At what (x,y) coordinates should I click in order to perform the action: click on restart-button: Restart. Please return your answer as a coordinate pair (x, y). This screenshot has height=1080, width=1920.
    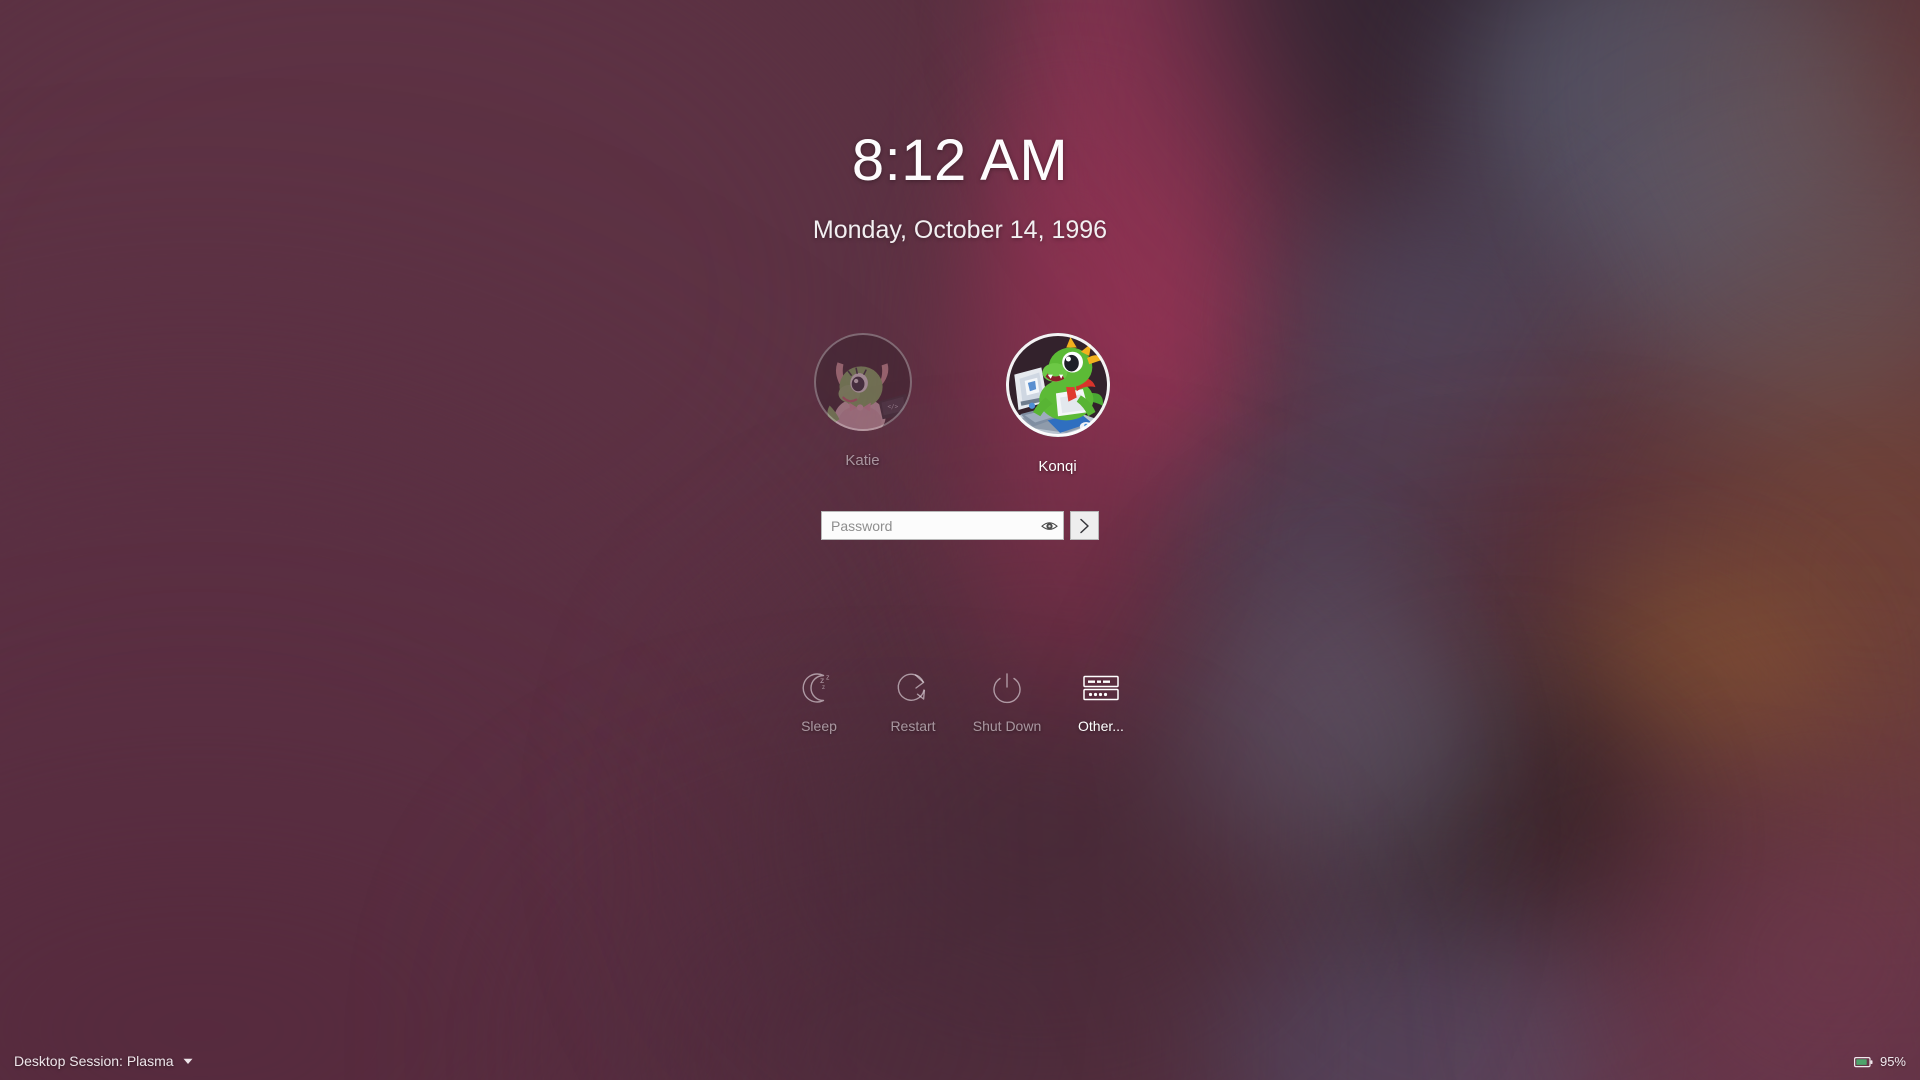
    Looking at the image, I should click on (913, 698).